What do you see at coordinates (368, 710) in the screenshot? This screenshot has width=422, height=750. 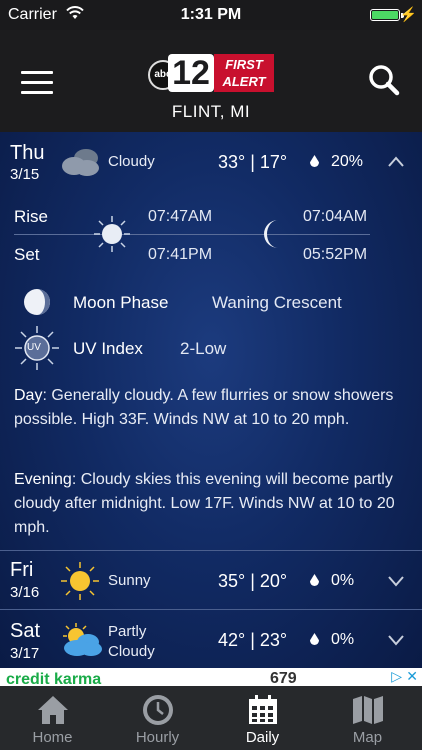 I see `map-icon` at bounding box center [368, 710].